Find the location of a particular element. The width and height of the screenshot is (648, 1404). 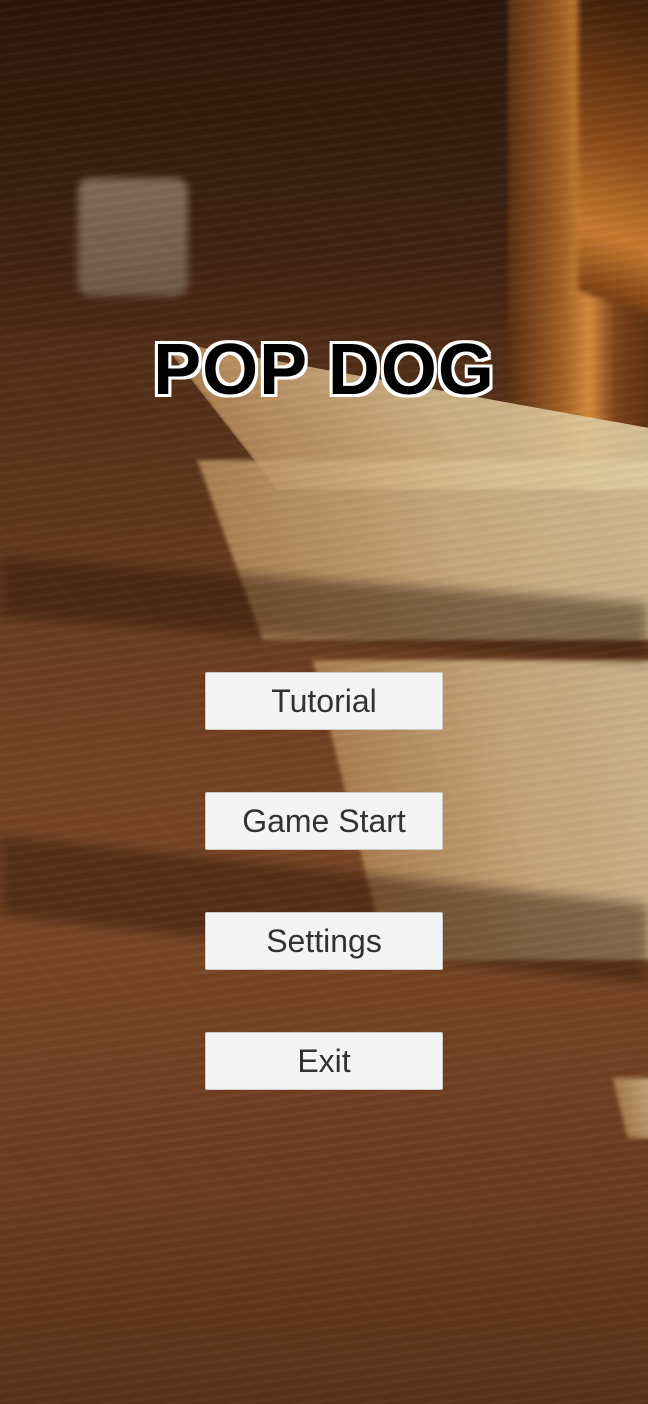

main-menu: Tutorial Game Start Settings Exit is located at coordinates (324, 912).